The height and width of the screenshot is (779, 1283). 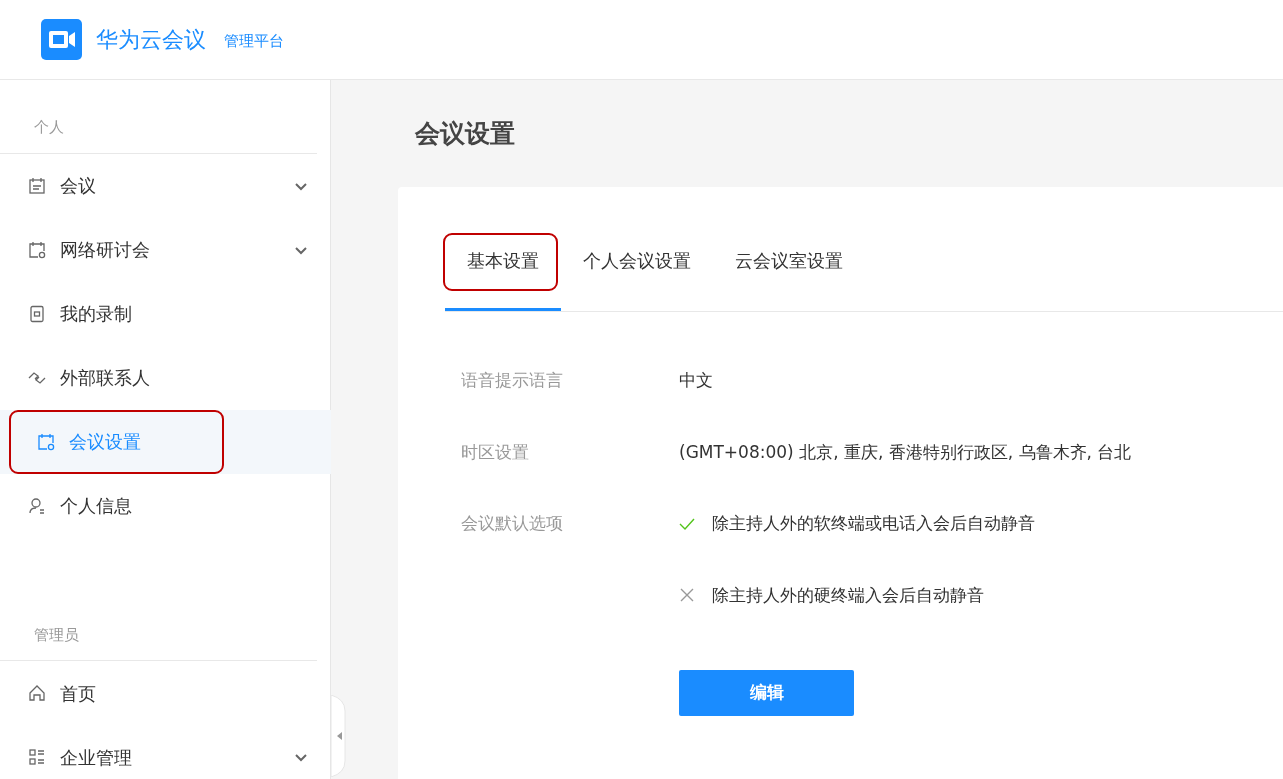 I want to click on setting-label: 语音提示语言, so click(x=512, y=380).